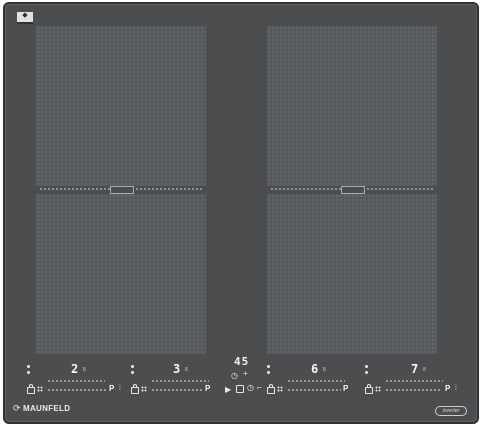 The height and width of the screenshot is (425, 480). I want to click on zone-2-power-slider, so click(180, 381).